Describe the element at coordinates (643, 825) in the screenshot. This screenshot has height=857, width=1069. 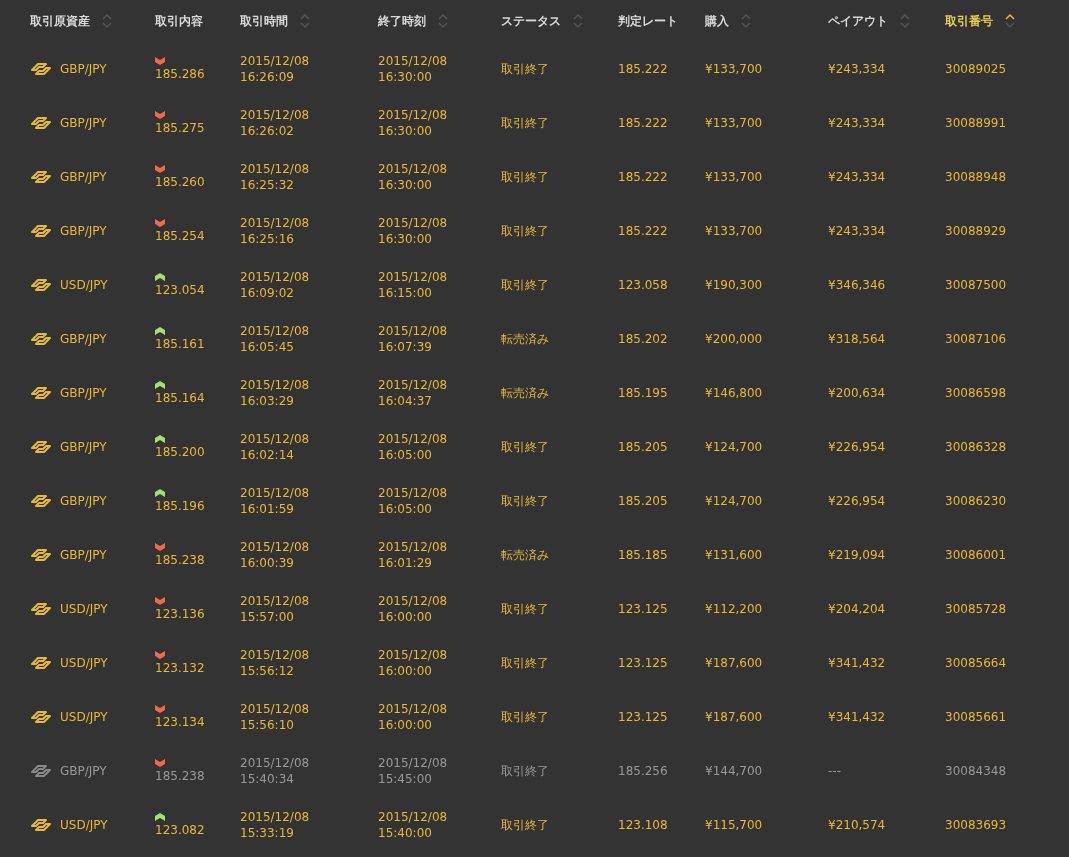
I see `judge-rate-cell-text: 123.108` at that location.